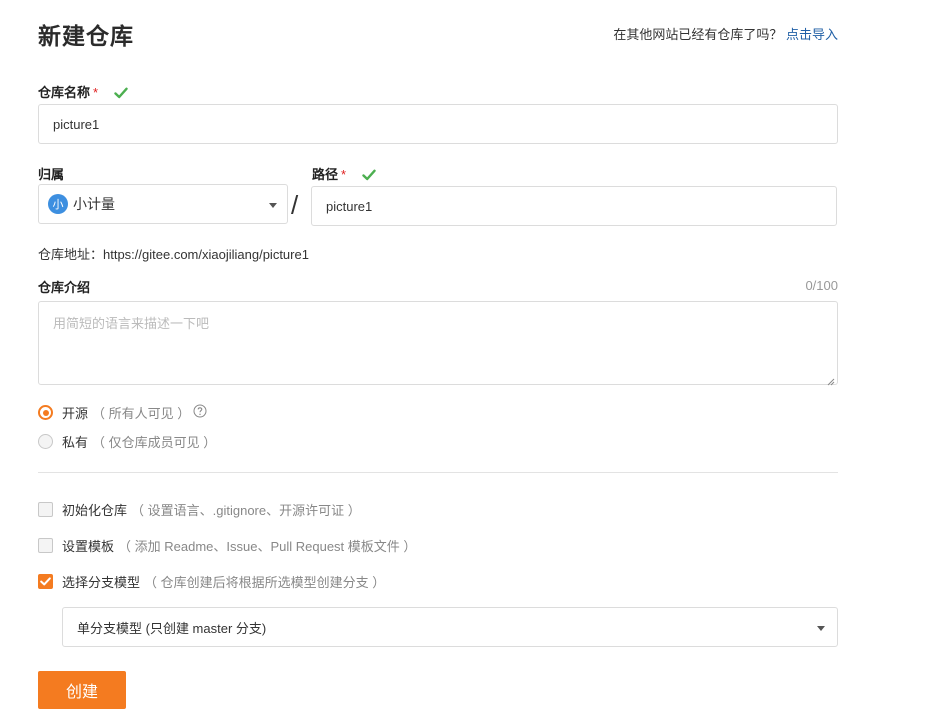  Describe the element at coordinates (64, 287) in the screenshot. I see `description-label: 仓库介绍` at that location.